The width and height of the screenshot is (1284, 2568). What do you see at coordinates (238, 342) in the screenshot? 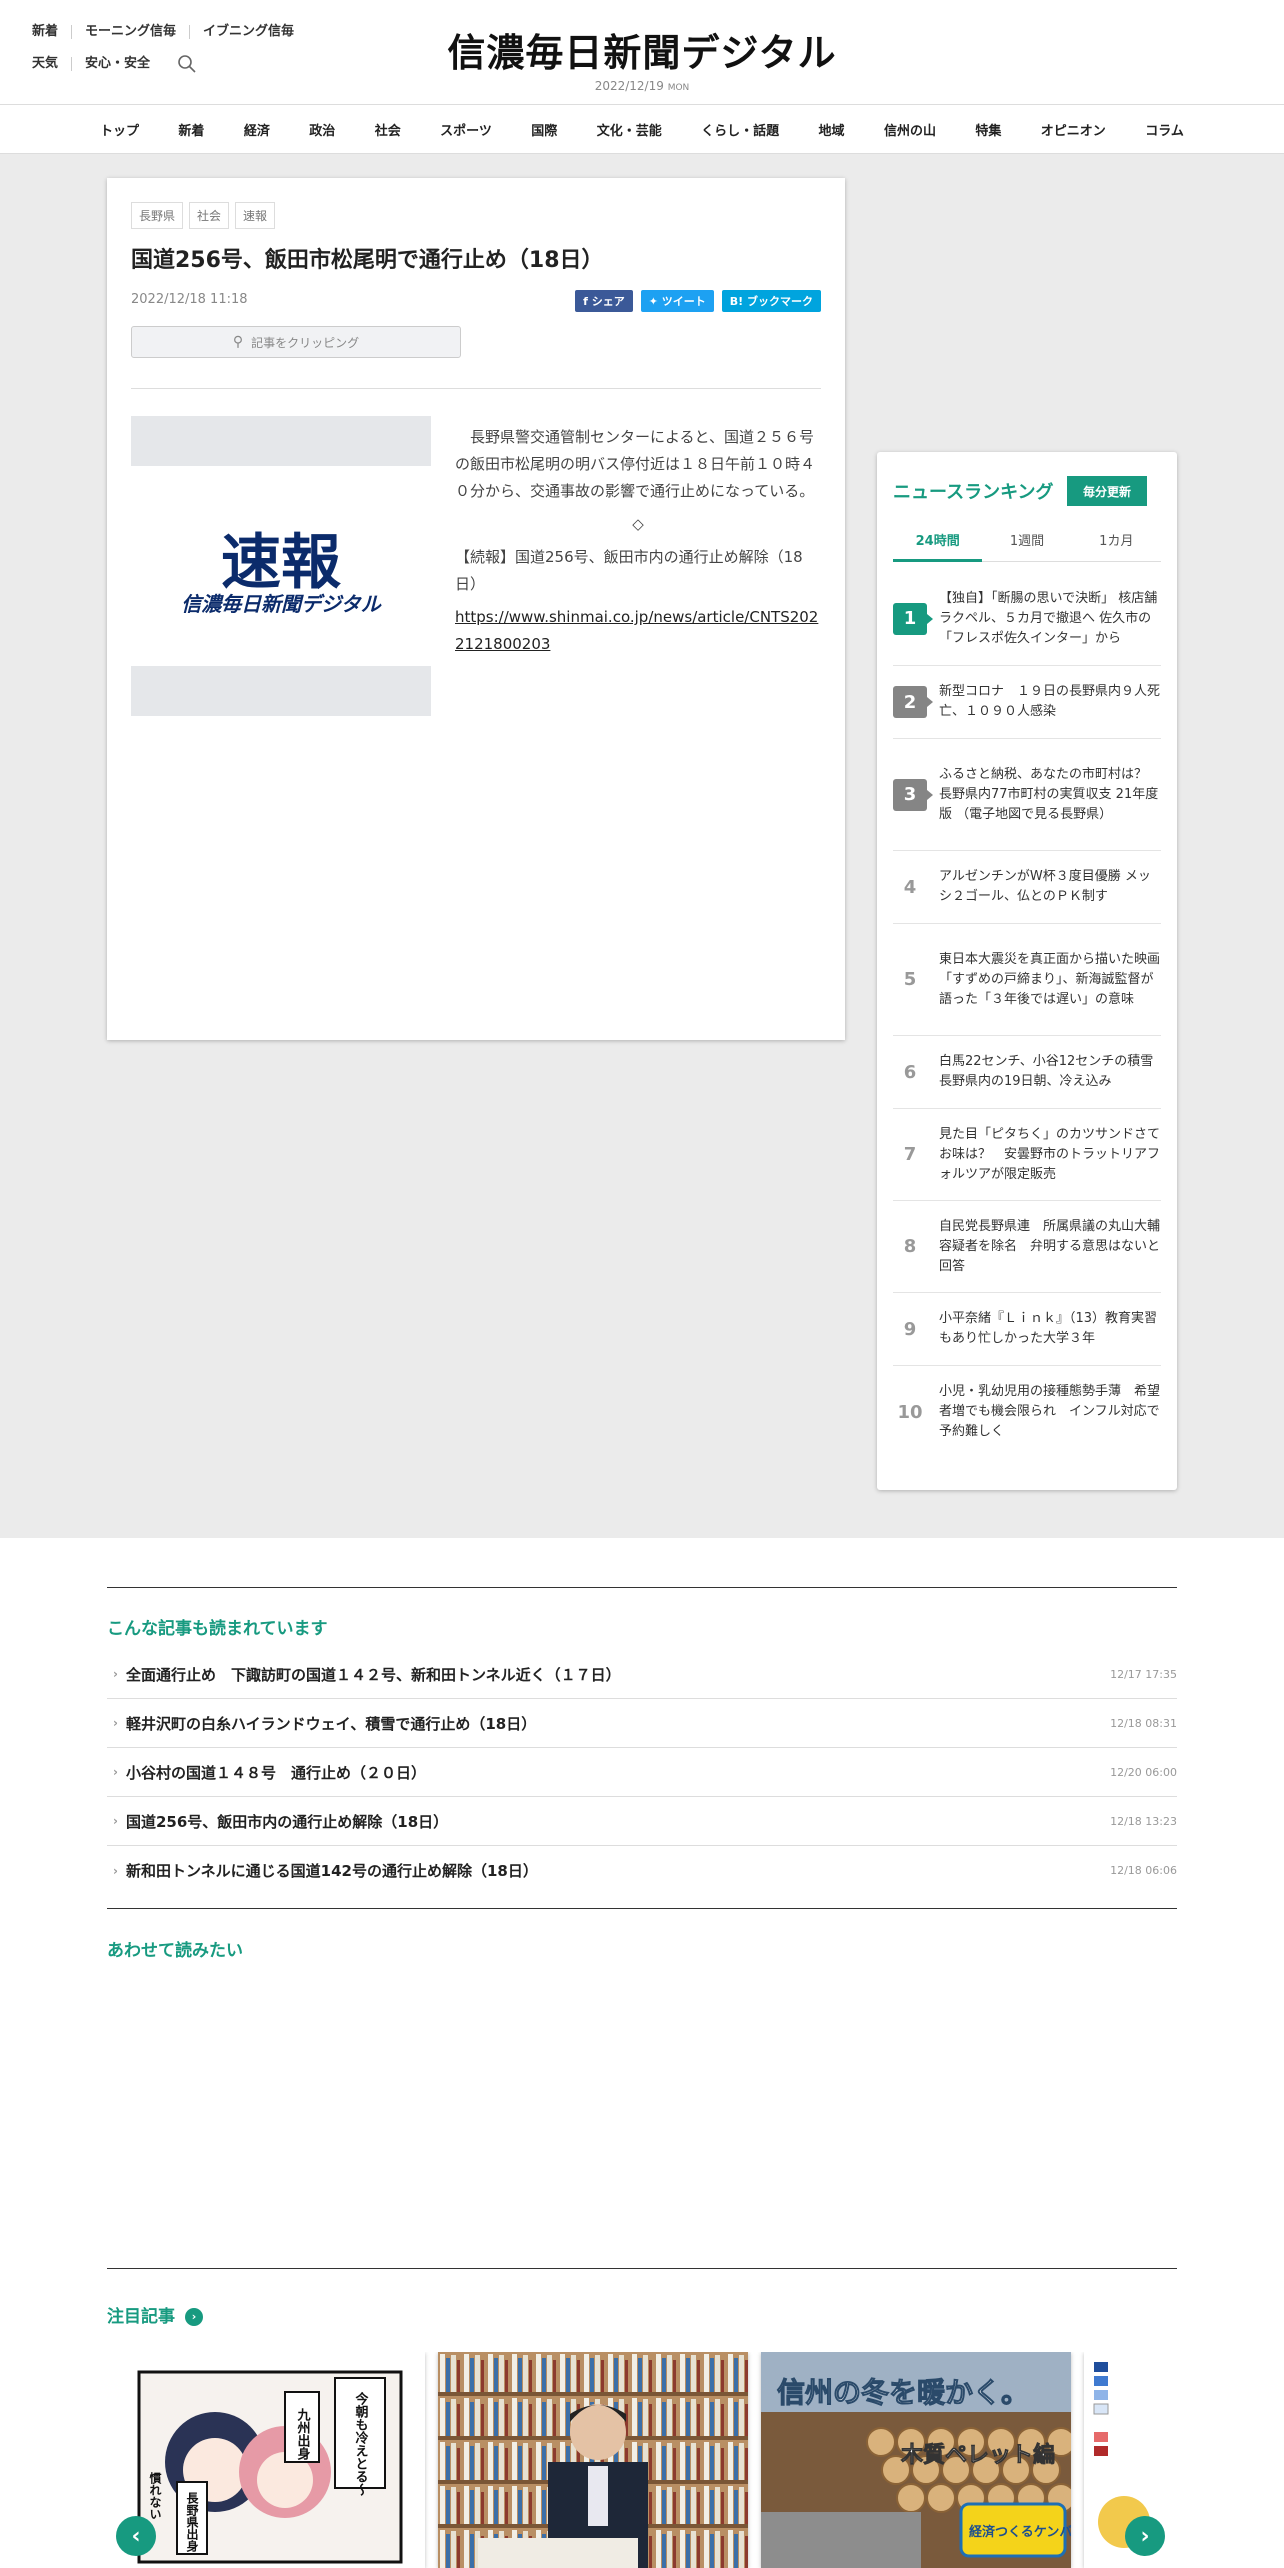
I see `paperclip-icon: ⚲` at bounding box center [238, 342].